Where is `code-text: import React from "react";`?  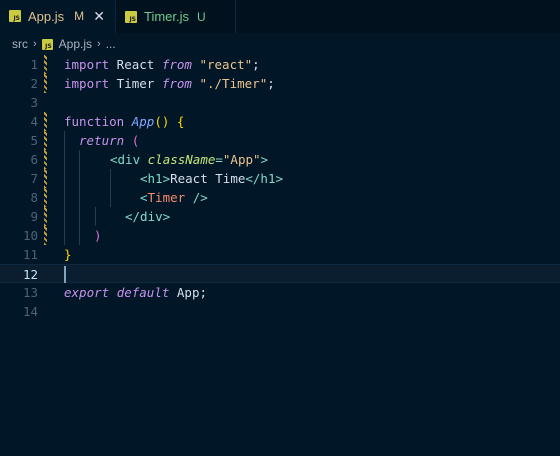
code-text: import React from "react"; is located at coordinates (162, 64).